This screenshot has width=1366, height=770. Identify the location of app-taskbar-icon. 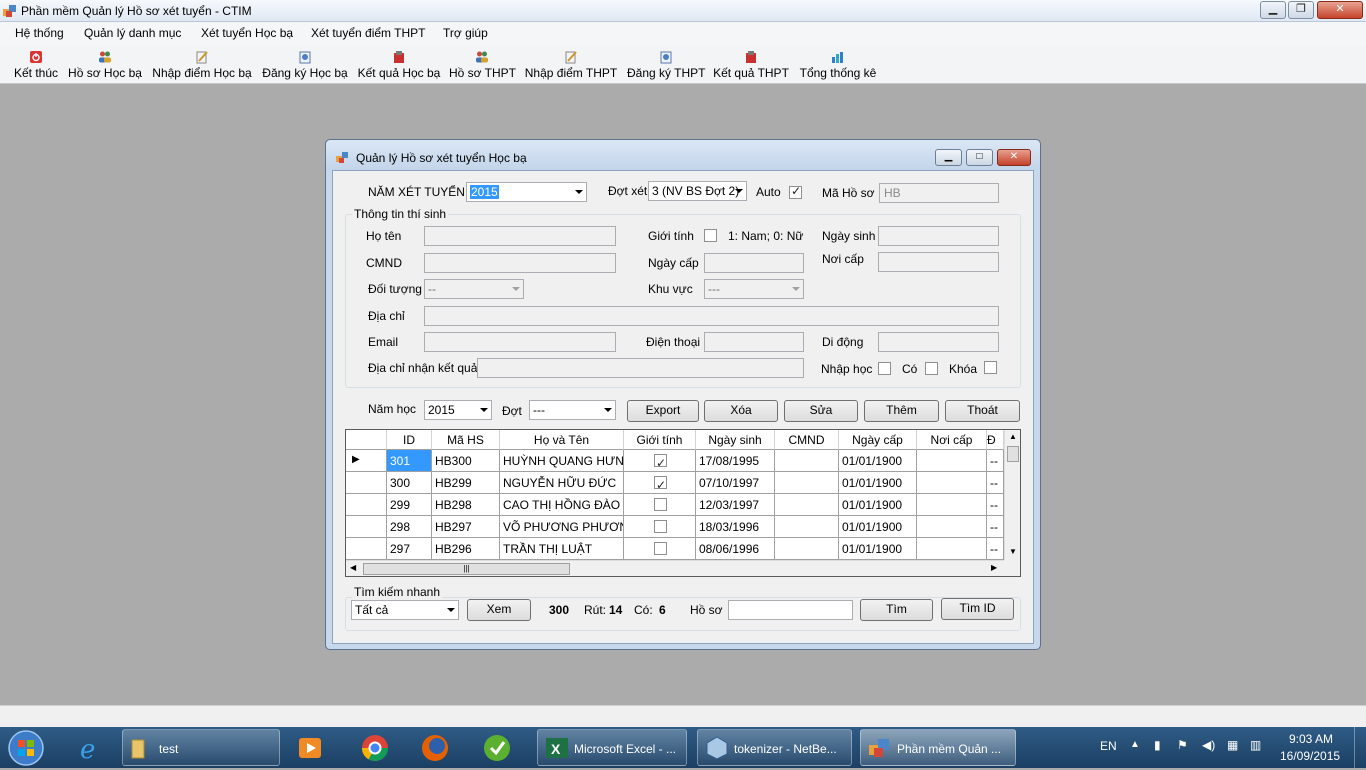
(497, 748).